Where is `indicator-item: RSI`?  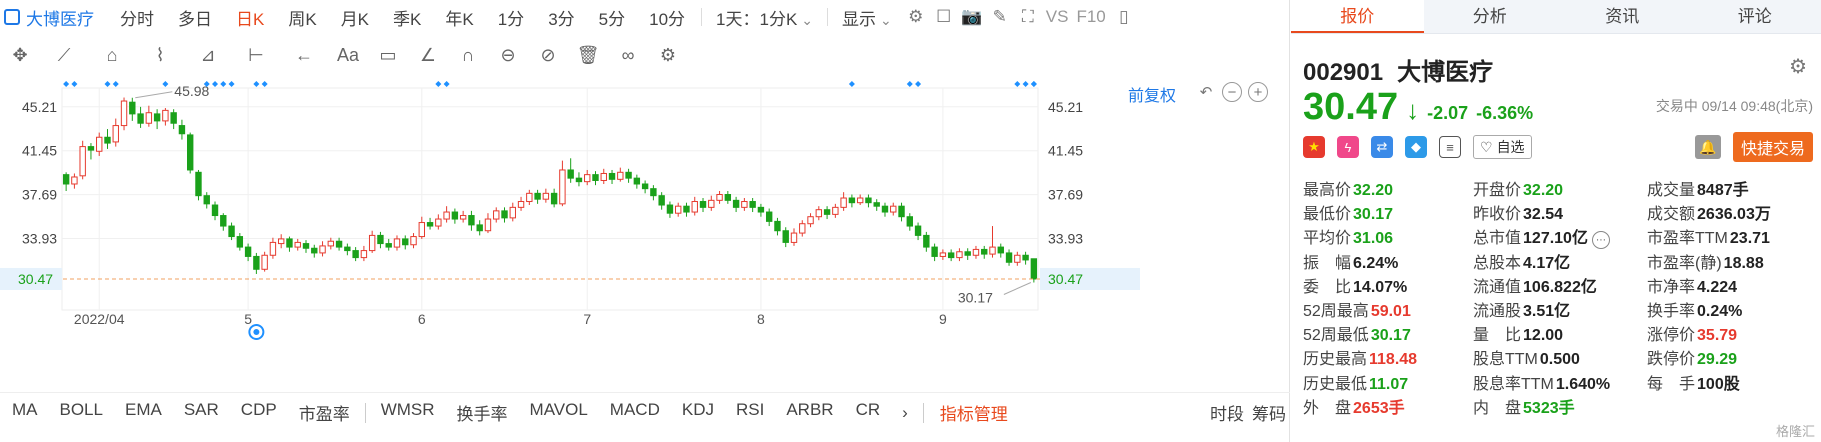 indicator-item: RSI is located at coordinates (750, 412).